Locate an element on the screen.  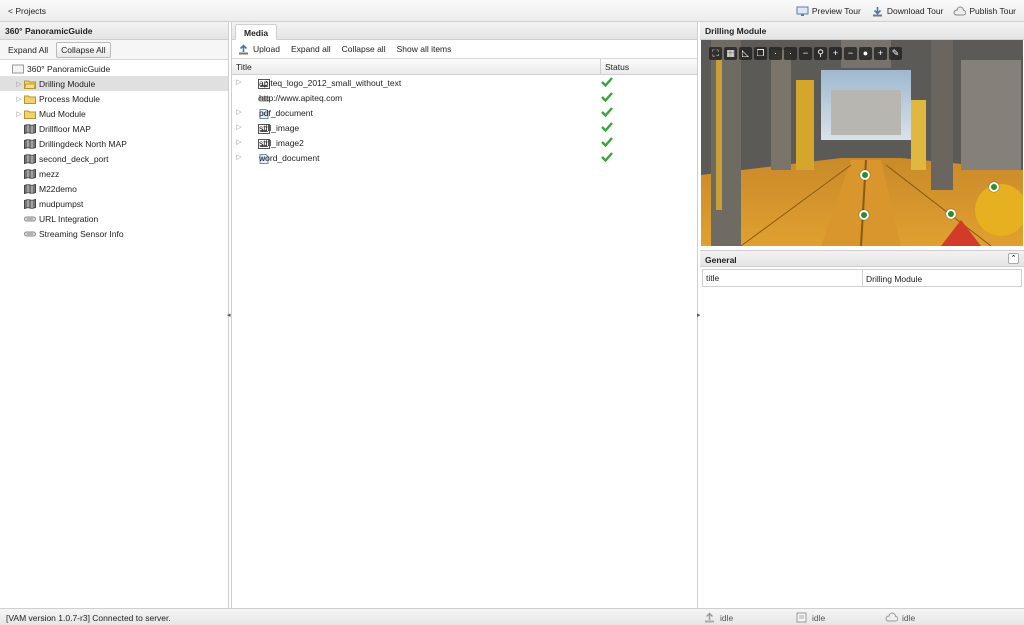
media-row: ▷ apiteq_logo_2012_small_without_text is located at coordinates (464, 82).